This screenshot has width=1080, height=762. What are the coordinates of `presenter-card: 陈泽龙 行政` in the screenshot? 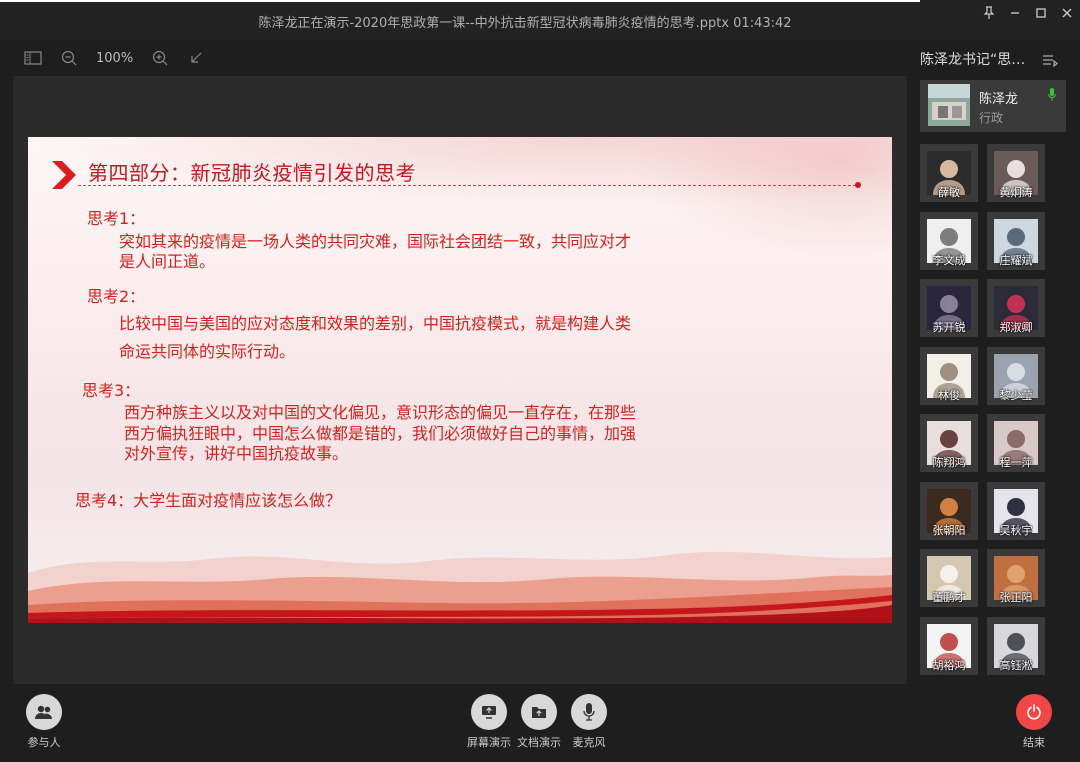 It's located at (993, 106).